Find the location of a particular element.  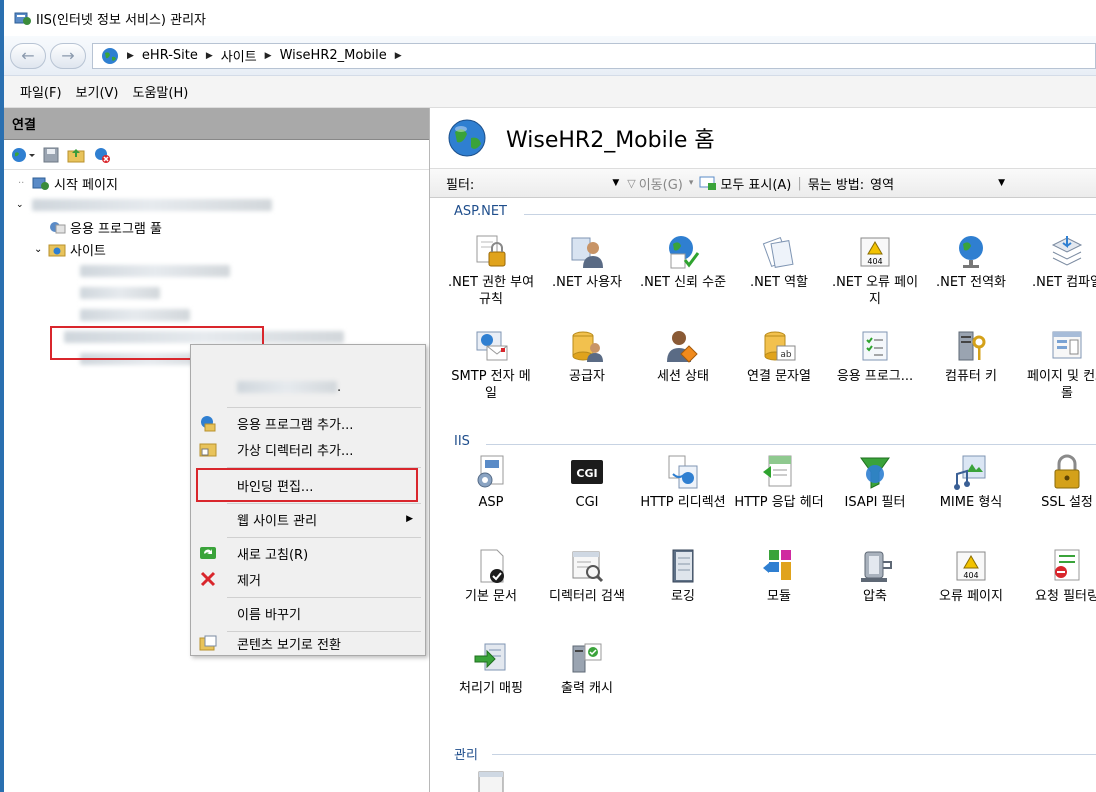

group-by-dropdown-icon: ▼ is located at coordinates (1001, 183).